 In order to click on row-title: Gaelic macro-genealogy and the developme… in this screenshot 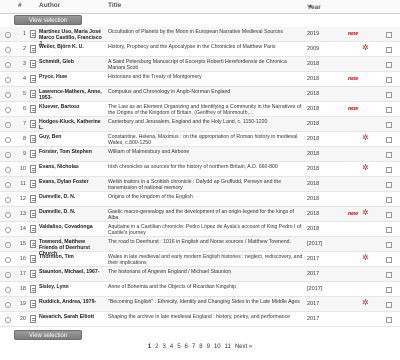, I will do `click(206, 215)`.